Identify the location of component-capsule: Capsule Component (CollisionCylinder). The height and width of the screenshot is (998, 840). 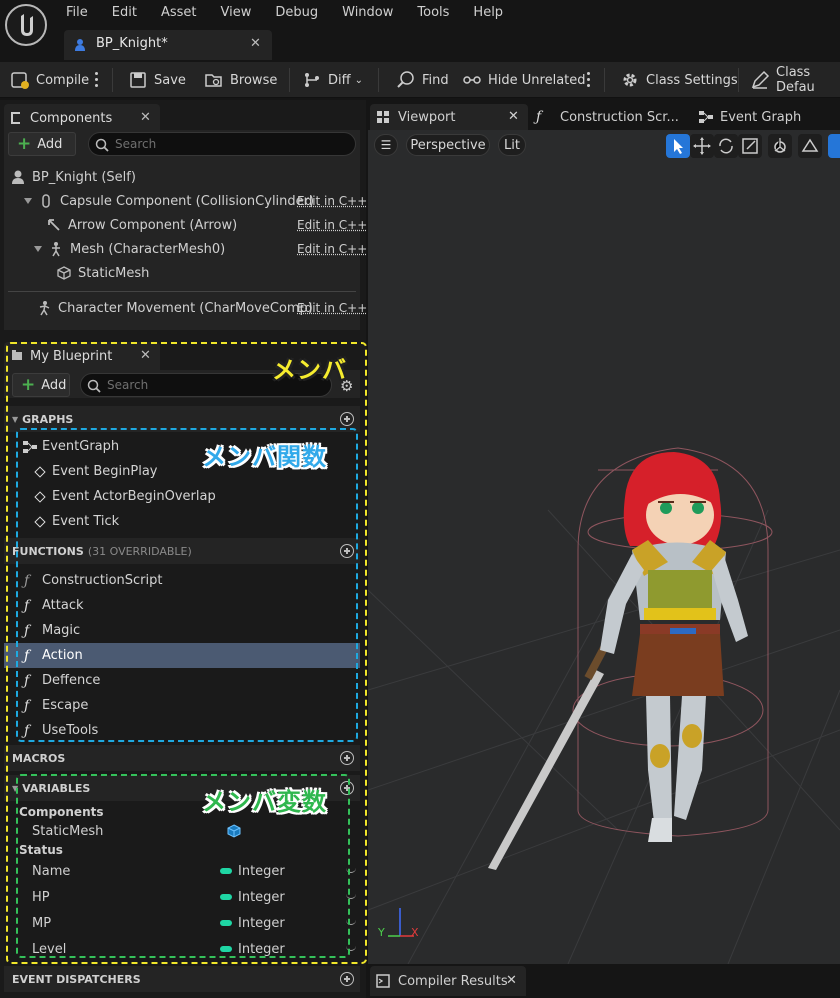
(169, 201).